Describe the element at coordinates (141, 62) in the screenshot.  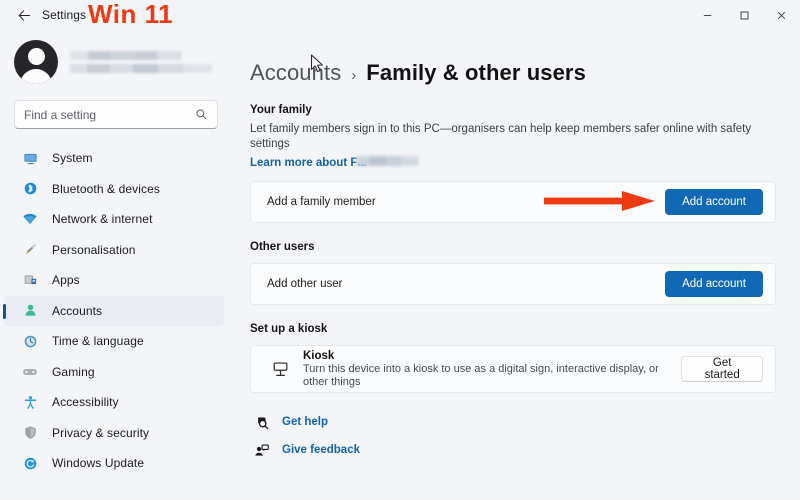
I see `account-name-redacted` at that location.